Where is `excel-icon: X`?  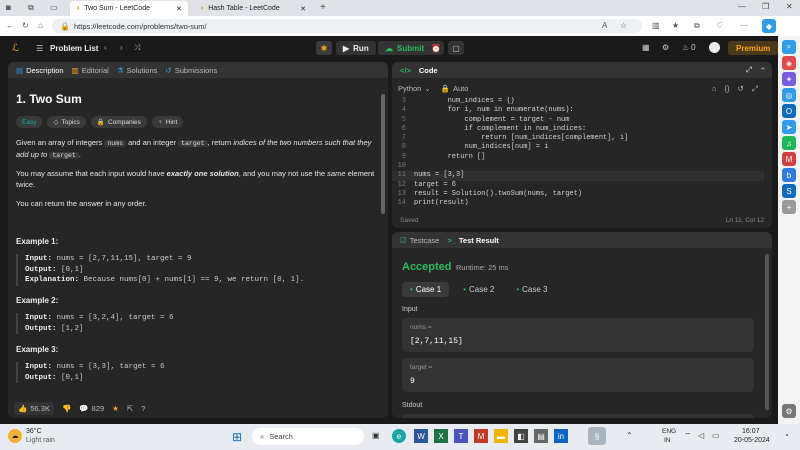
excel-icon: X is located at coordinates (441, 436).